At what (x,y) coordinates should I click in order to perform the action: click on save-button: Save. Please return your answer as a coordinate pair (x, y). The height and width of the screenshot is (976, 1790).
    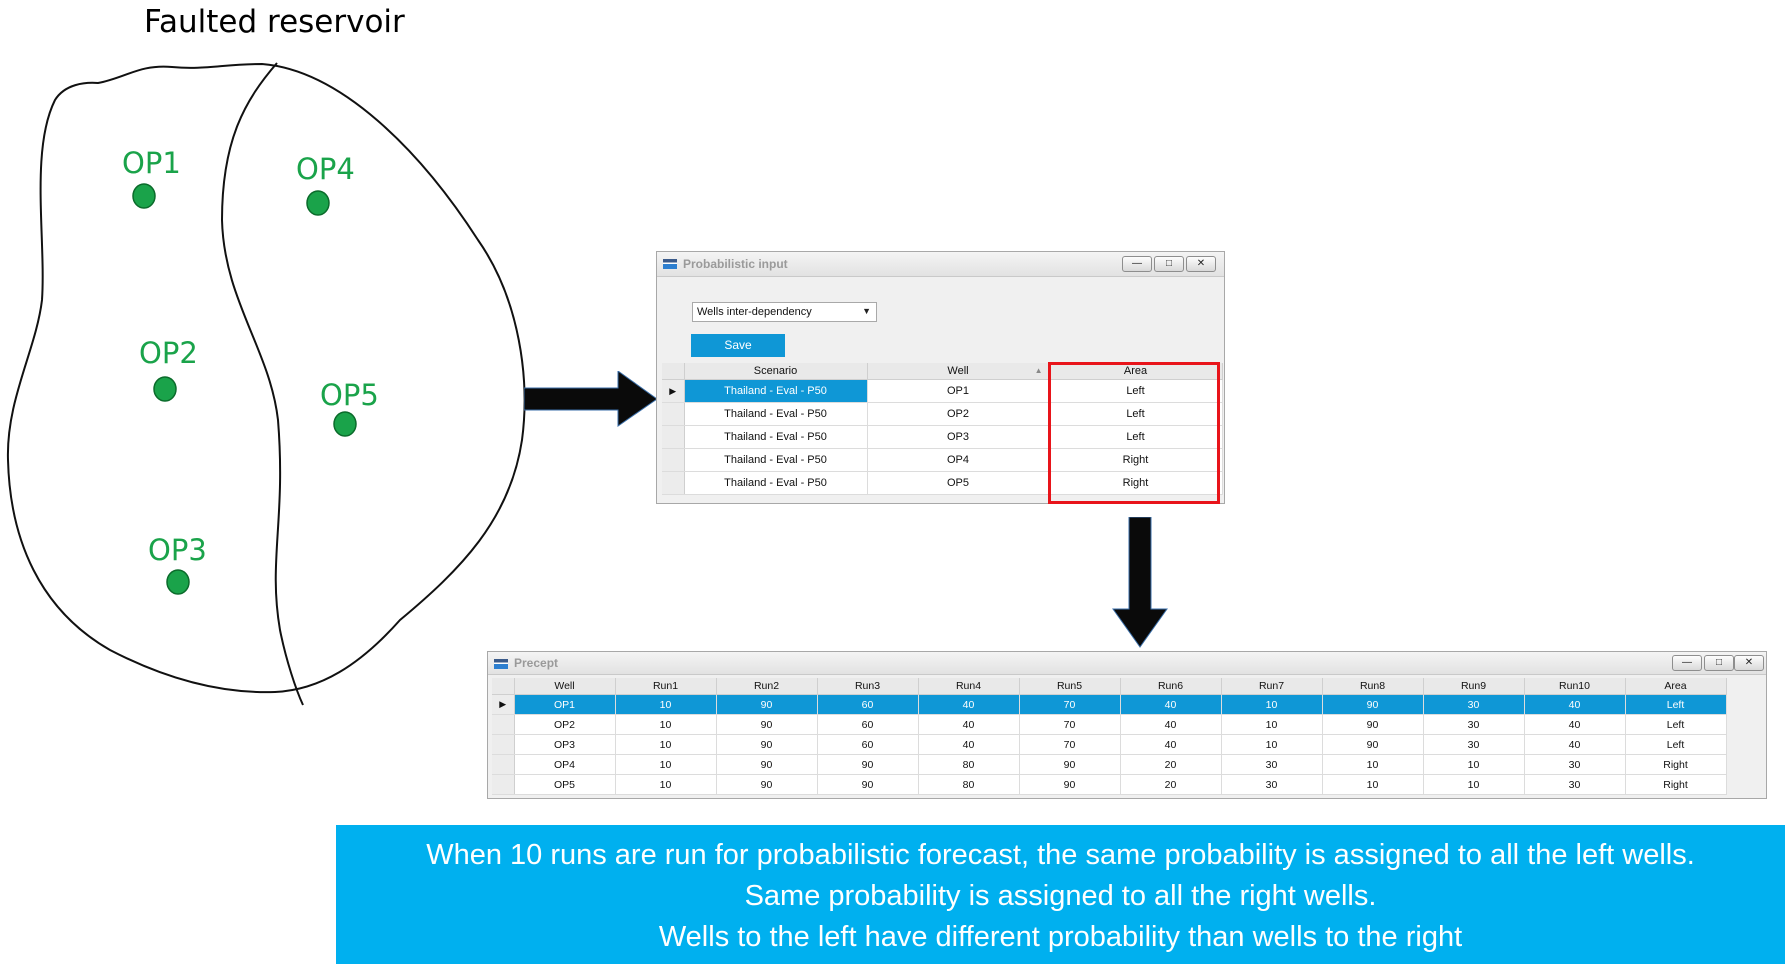
    Looking at the image, I should click on (738, 345).